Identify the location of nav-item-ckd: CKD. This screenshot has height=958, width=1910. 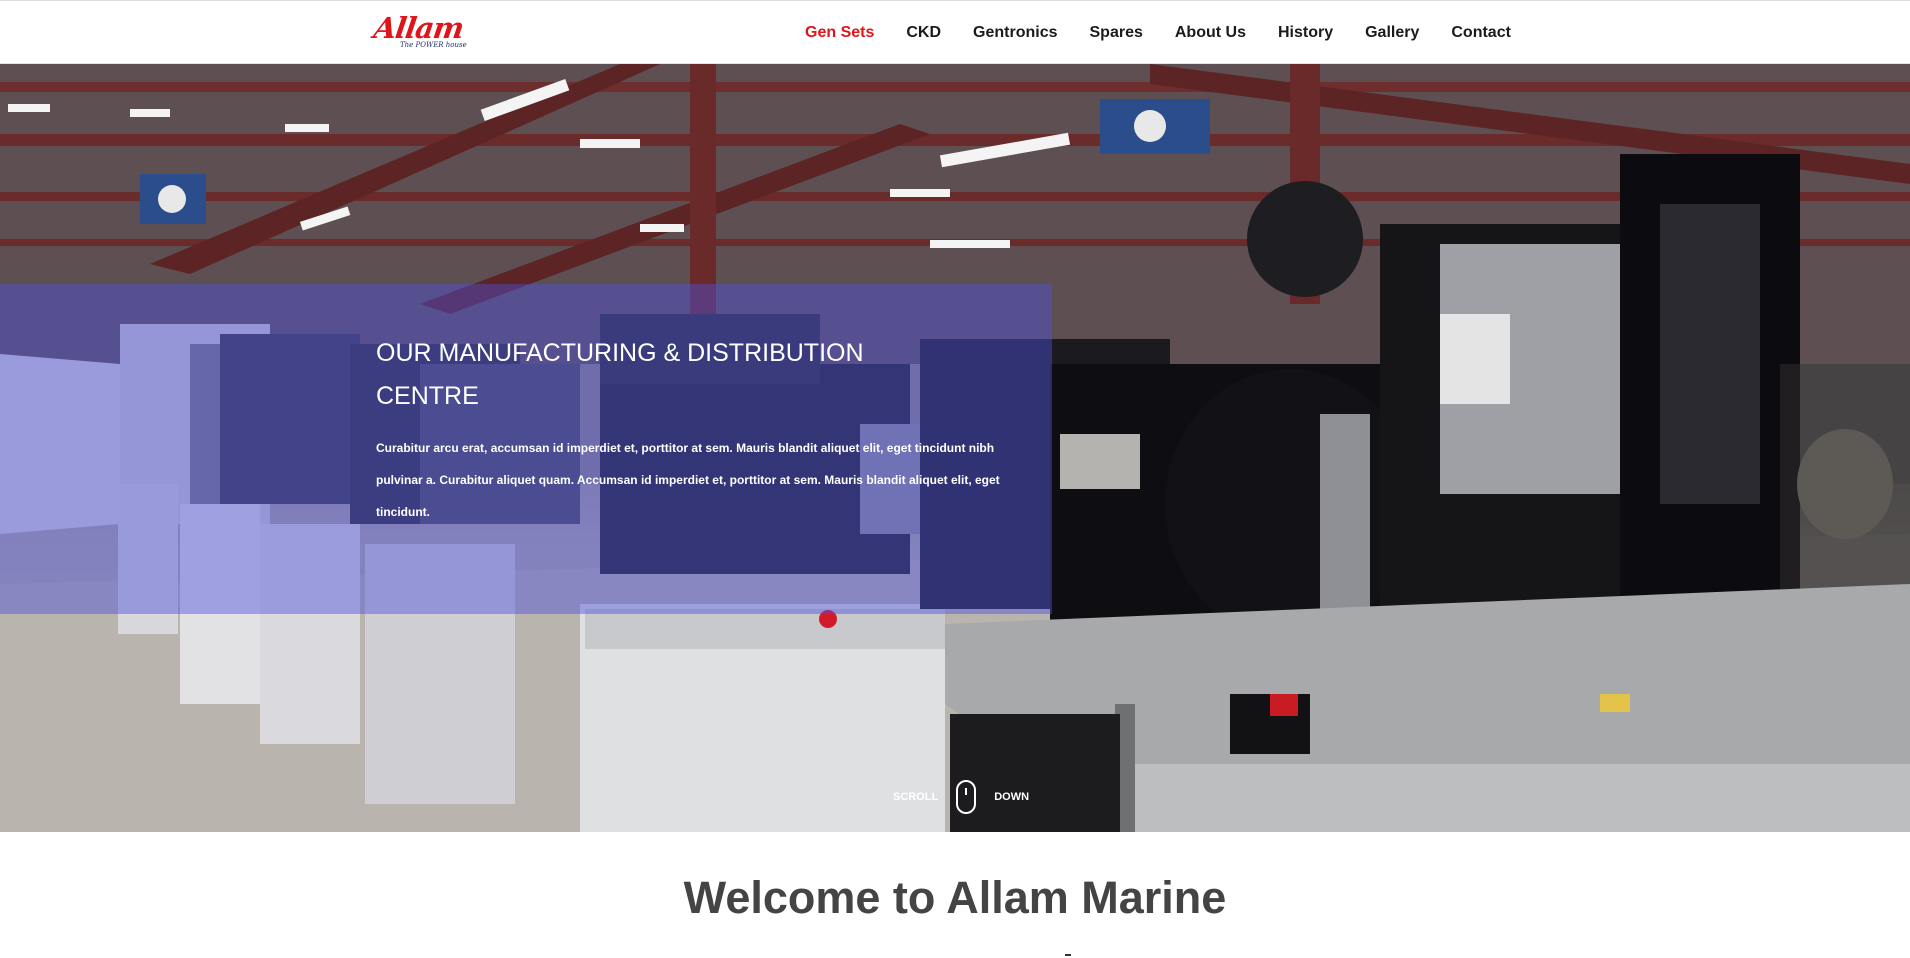
(923, 33).